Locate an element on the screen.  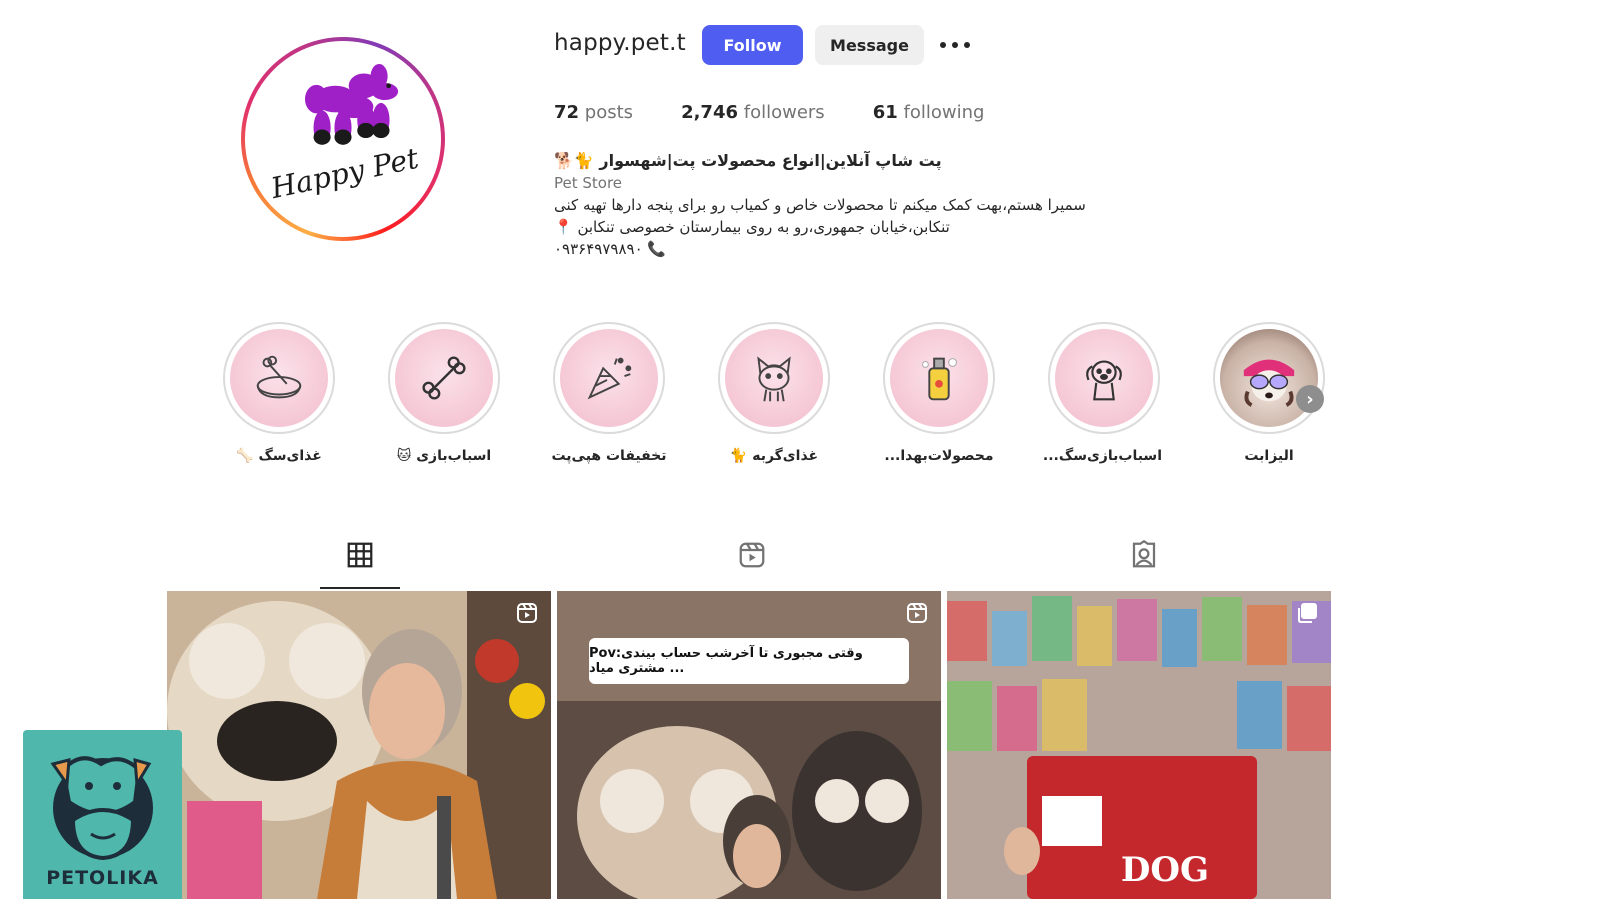
tagged-user-icon is located at coordinates (1144, 554).